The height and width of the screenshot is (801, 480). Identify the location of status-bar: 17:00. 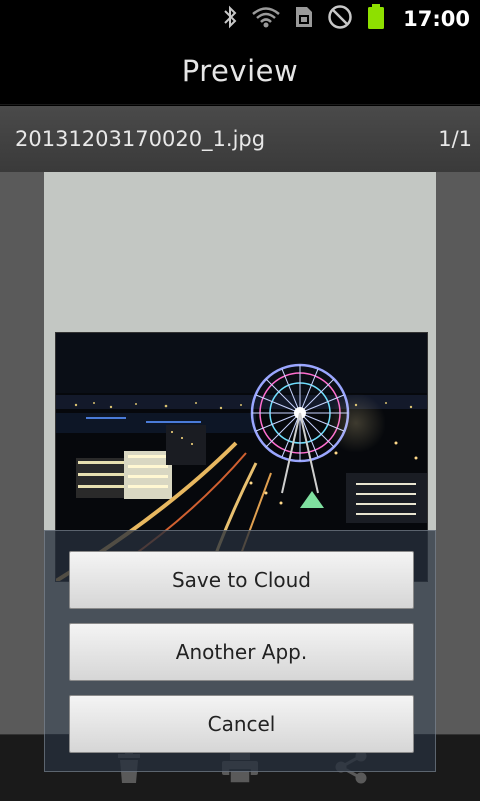
(240, 19).